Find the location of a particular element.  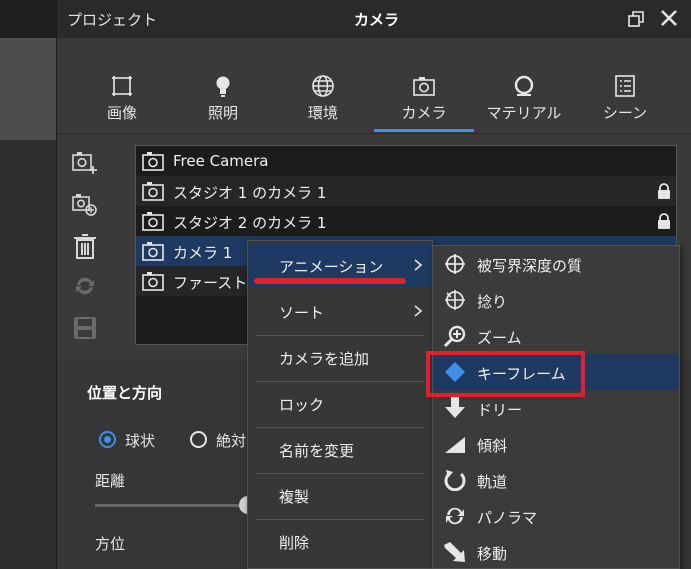

menu-item-rename: 名前を変更 is located at coordinates (340, 449).